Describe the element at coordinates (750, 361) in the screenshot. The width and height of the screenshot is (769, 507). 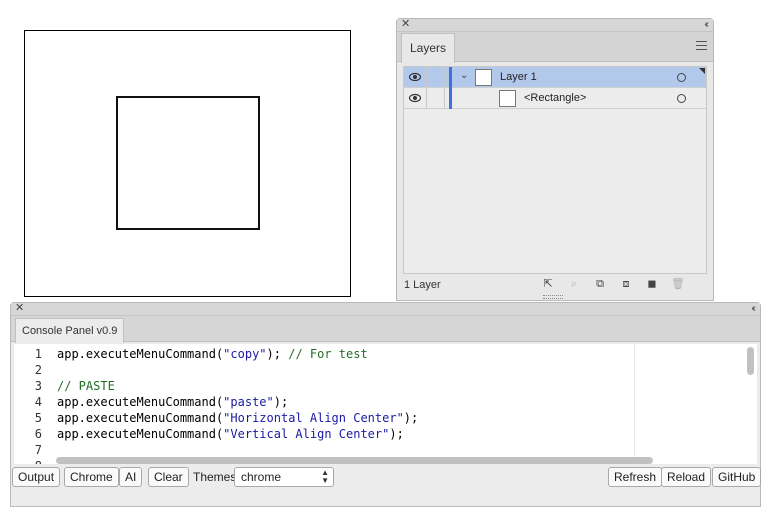
I see `vertical-scrollbar` at that location.